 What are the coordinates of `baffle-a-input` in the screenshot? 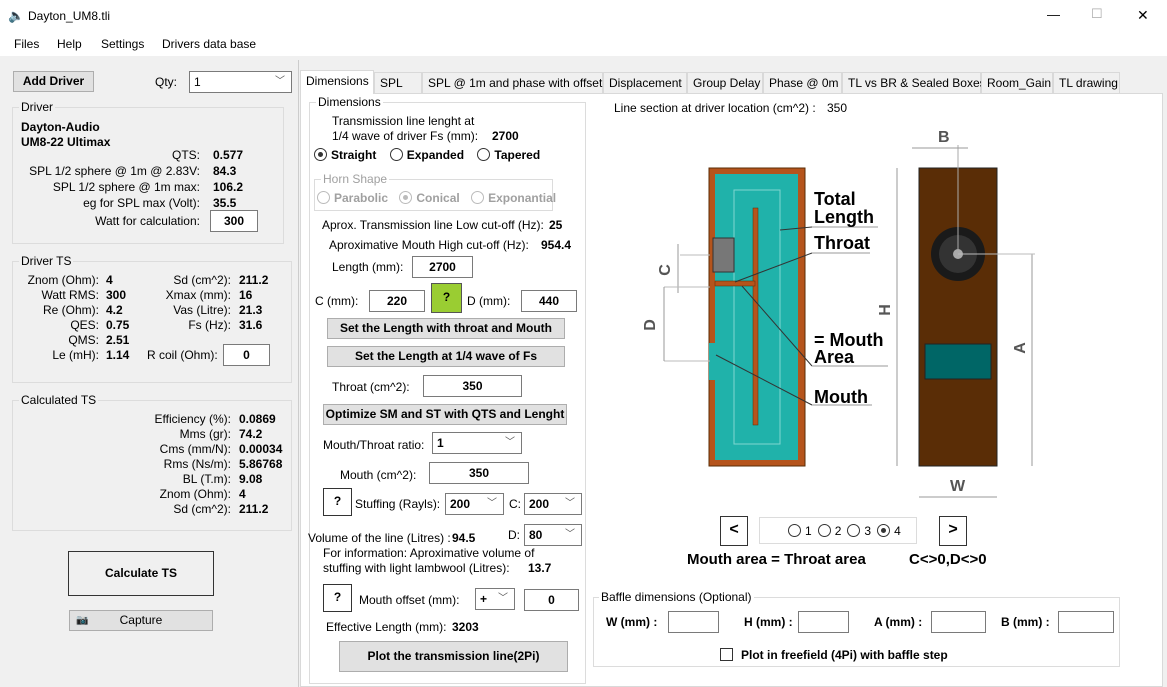 It's located at (958, 622).